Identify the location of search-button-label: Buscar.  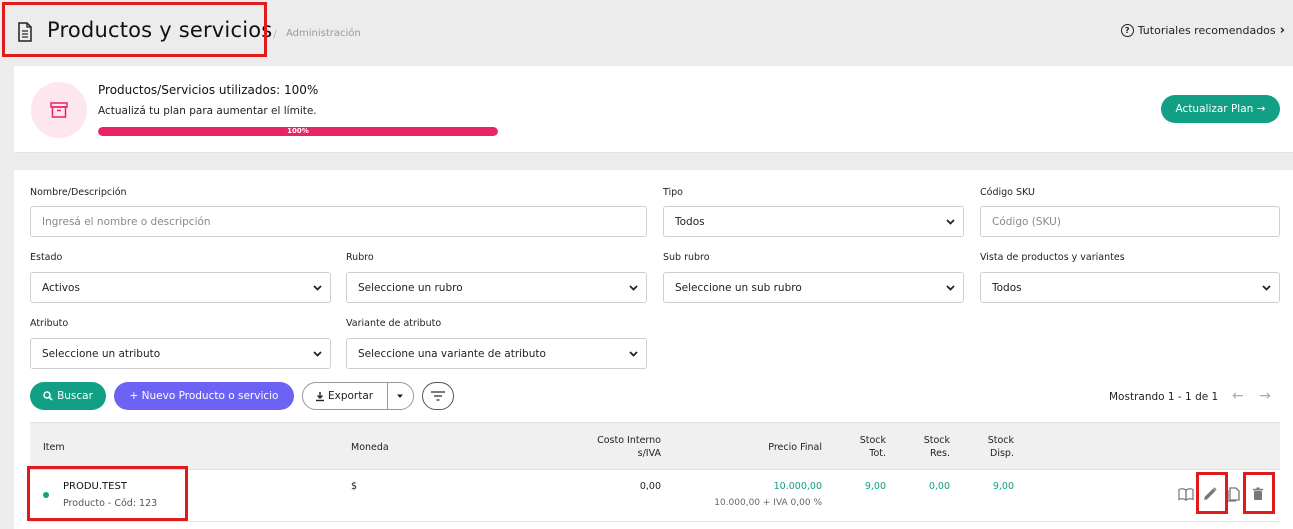
(75, 396).